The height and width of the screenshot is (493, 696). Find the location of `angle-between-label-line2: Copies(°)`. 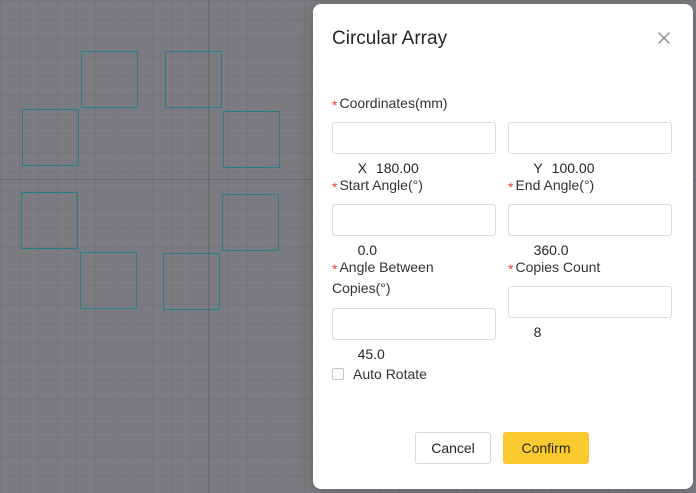

angle-between-label-line2: Copies(°) is located at coordinates (361, 288).